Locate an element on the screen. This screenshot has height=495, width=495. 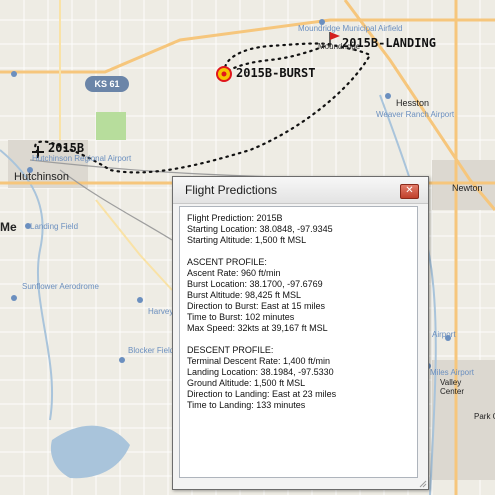
section-heading: ASCENT PROFILE: is located at coordinates (227, 262).